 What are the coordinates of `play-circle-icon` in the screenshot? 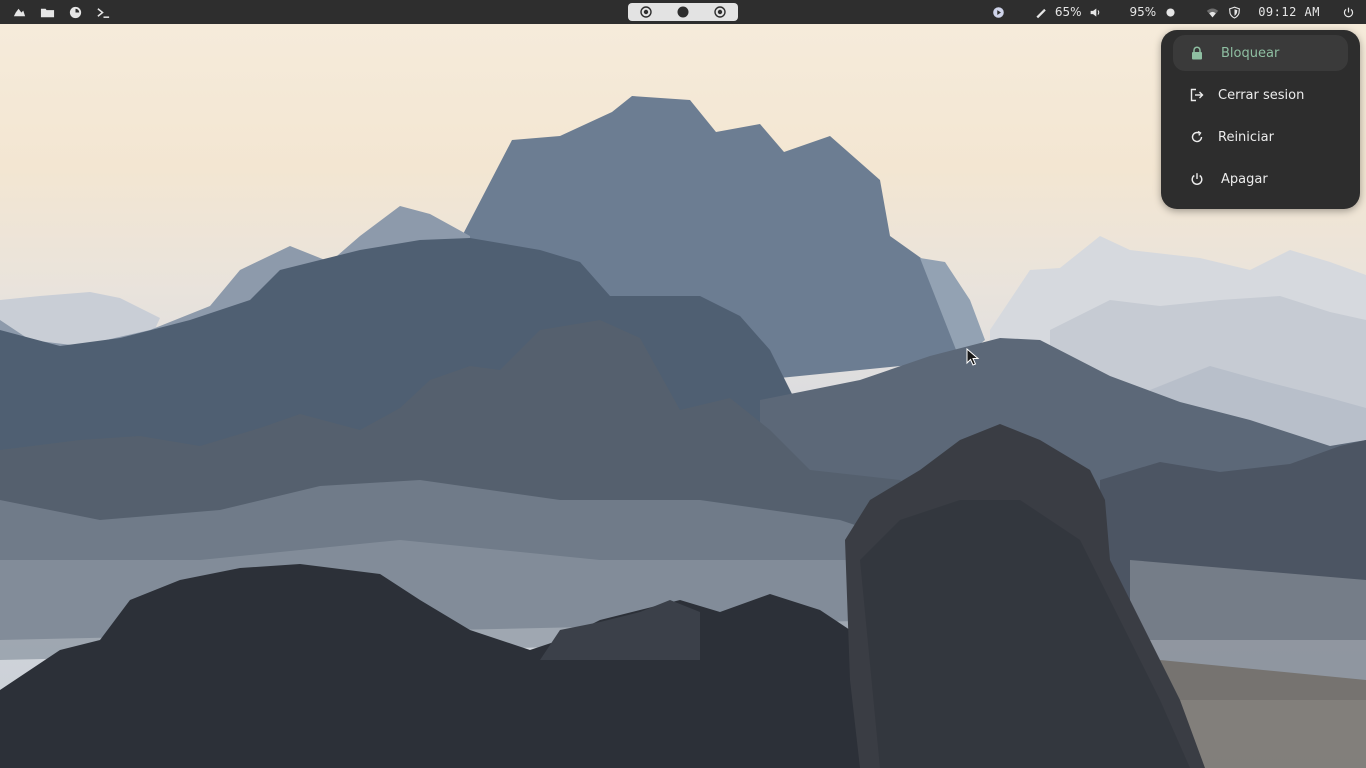 It's located at (999, 12).